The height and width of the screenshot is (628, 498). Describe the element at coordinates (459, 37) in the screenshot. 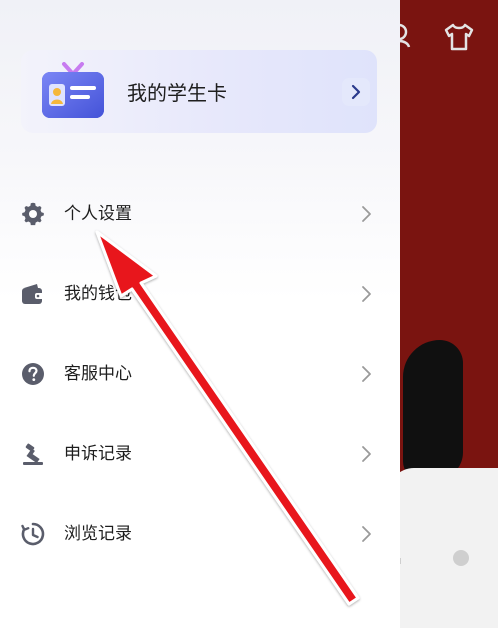

I see `shirt-icon` at that location.